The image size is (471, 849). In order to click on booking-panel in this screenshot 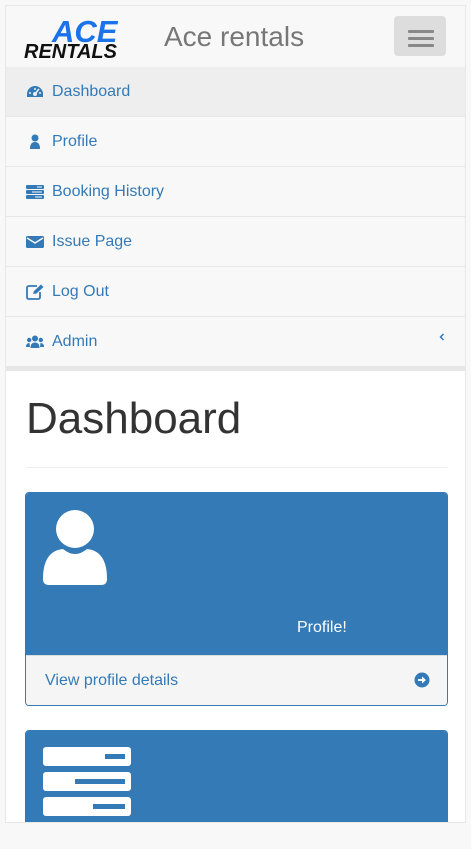, I will do `click(236, 776)`.